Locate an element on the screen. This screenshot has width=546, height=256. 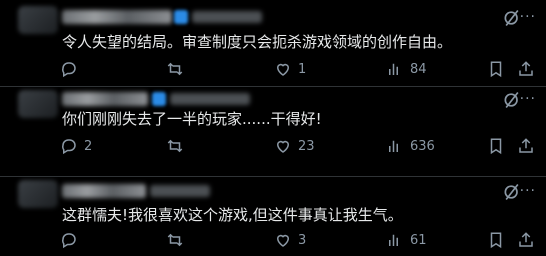
views-count: 636 is located at coordinates (422, 146).